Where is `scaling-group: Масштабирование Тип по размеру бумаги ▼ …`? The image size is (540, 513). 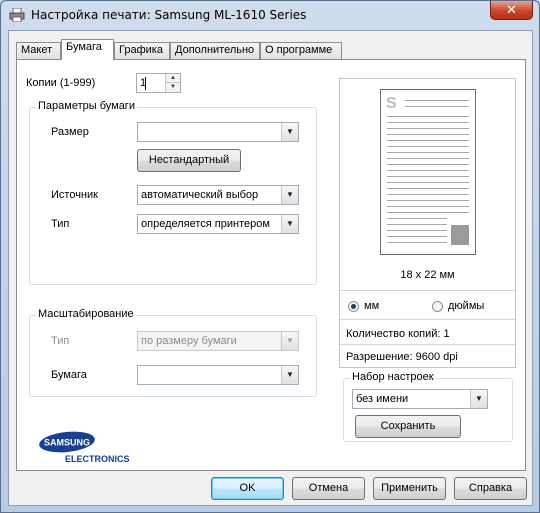
scaling-group: Масштабирование Тип по размеру бумаги ▼ … is located at coordinates (173, 352).